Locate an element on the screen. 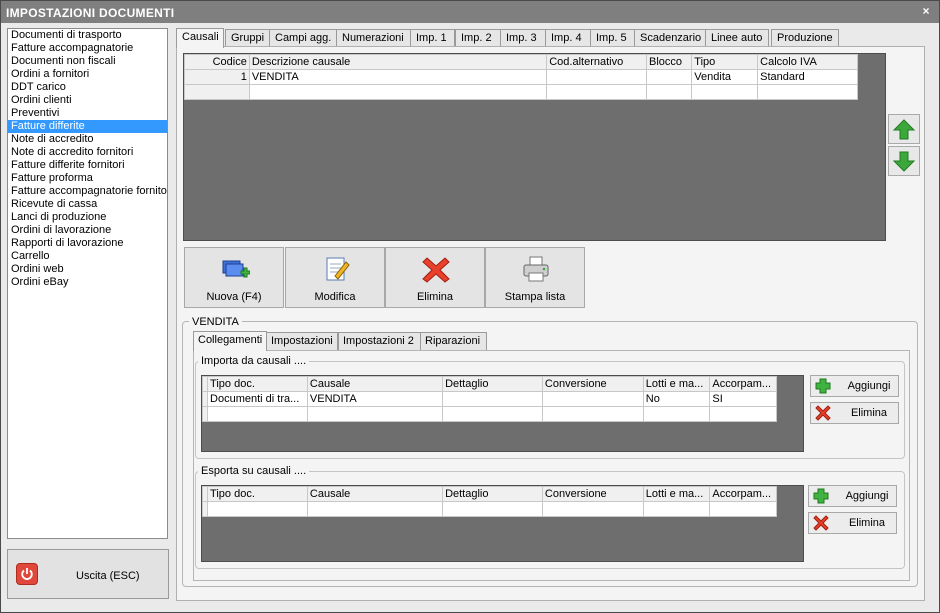 Image resolution: width=940 pixels, height=613 pixels. list-item: Ordini clienti is located at coordinates (87, 100).